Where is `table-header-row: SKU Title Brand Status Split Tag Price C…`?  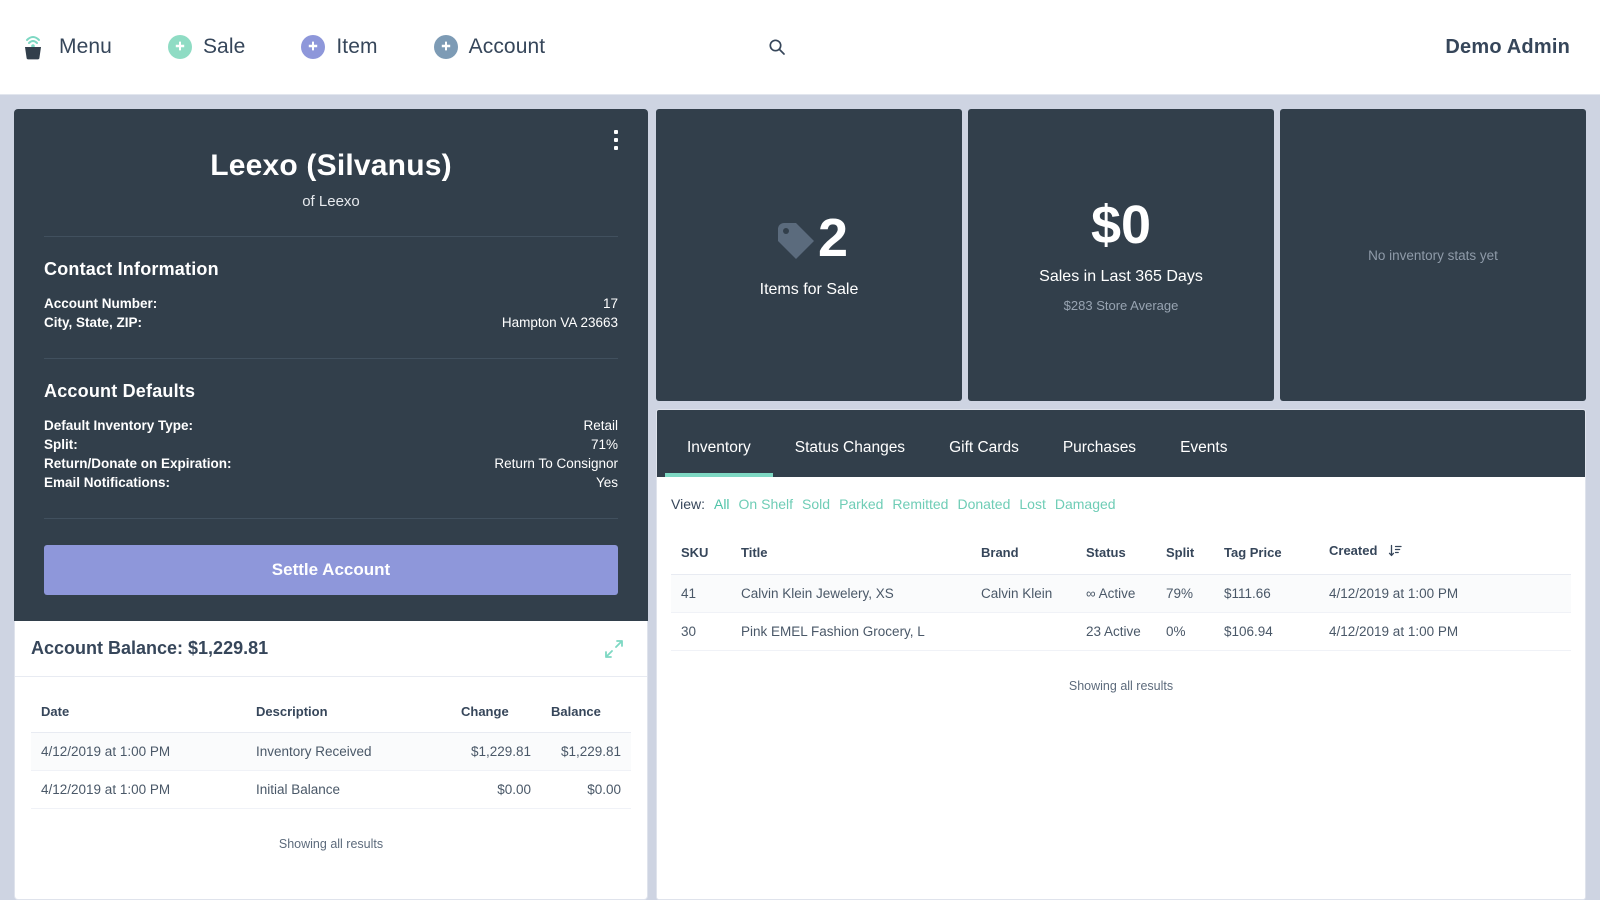
table-header-row: SKU Title Brand Status Split Tag Price C… is located at coordinates (1121, 552).